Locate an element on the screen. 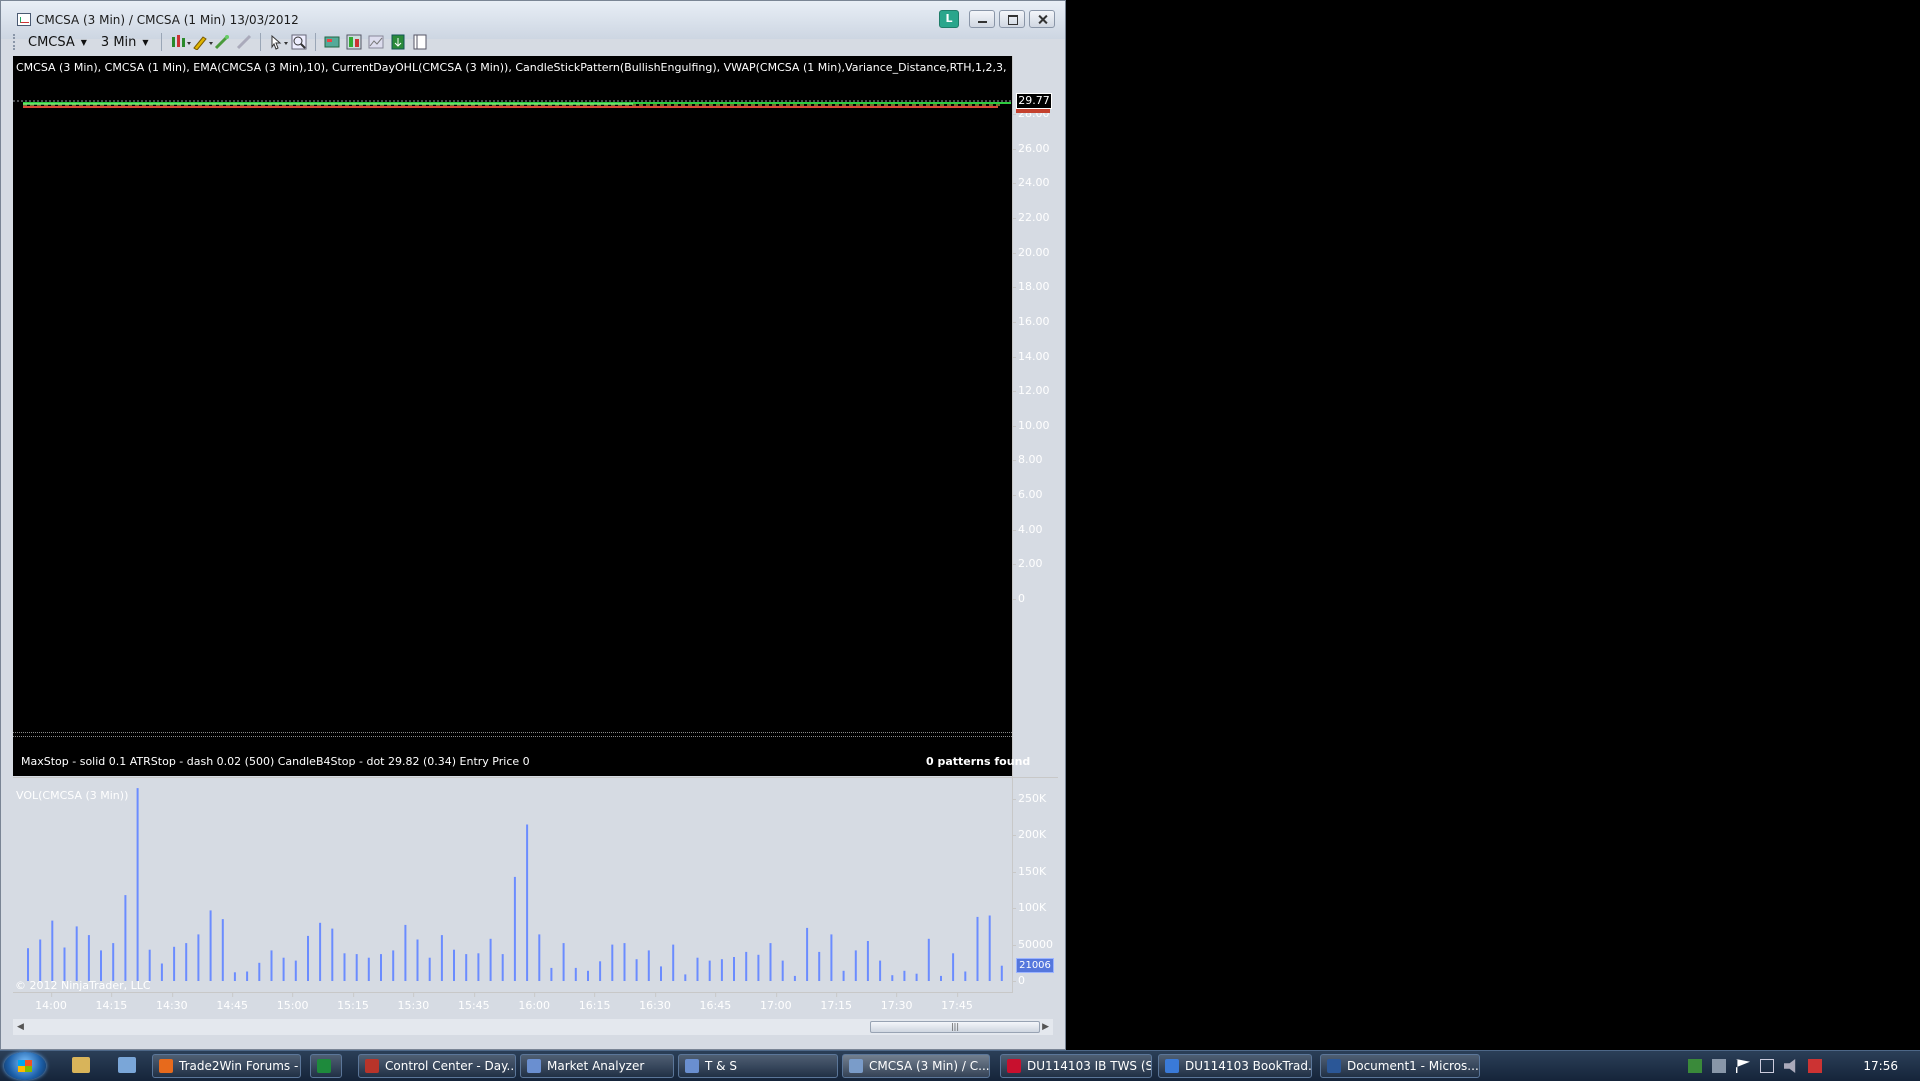  strategy-icon is located at coordinates (244, 42).